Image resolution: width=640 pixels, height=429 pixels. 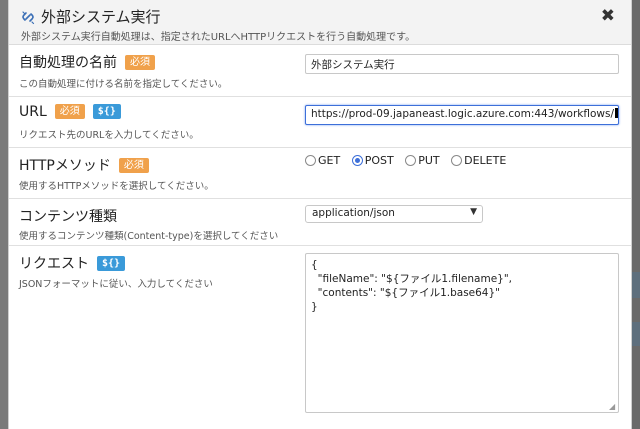 I want to click on method-radio-group: GET POST PUT DELETE, so click(x=409, y=160).